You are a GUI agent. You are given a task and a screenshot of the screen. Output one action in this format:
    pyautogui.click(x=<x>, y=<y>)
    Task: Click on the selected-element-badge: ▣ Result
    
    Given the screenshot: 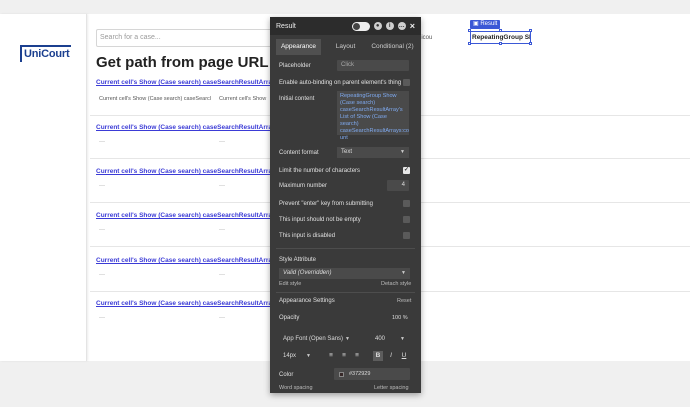 What is the action you would take?
    pyautogui.click(x=485, y=24)
    